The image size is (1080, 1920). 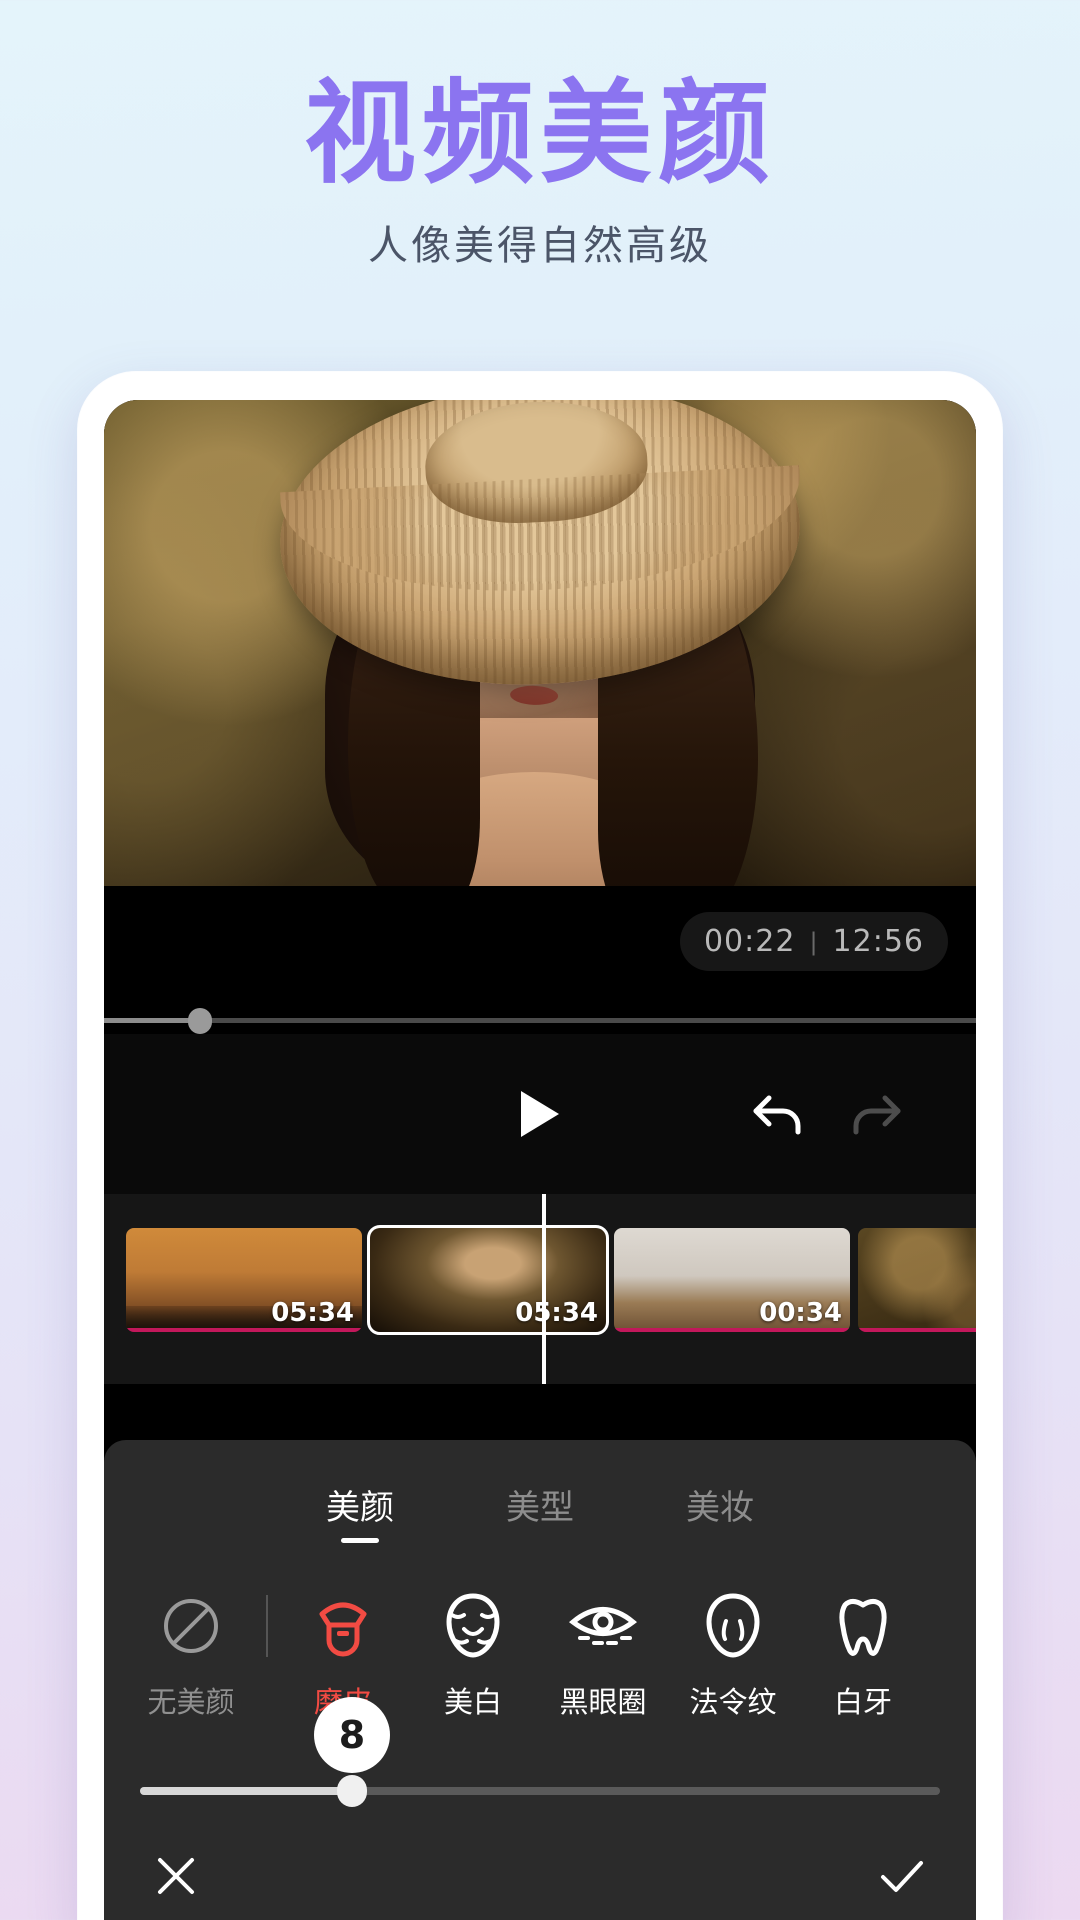 I want to click on tab-shape: 美型, so click(x=540, y=1511).